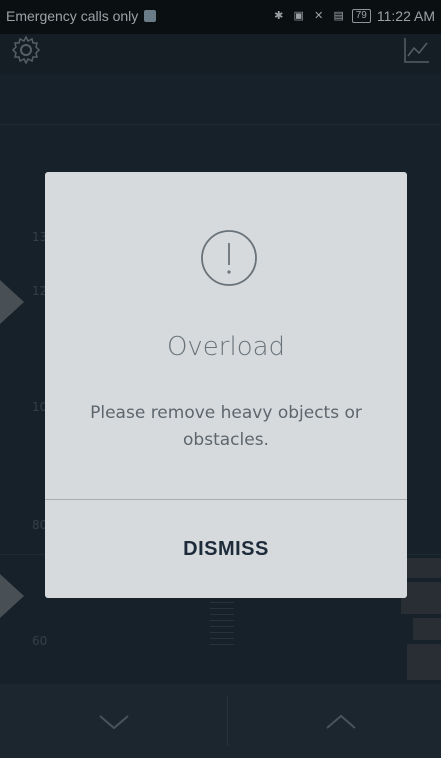 This screenshot has width=441, height=758. What do you see at coordinates (226, 549) in the screenshot?
I see `dismiss-button: DISMISS` at bounding box center [226, 549].